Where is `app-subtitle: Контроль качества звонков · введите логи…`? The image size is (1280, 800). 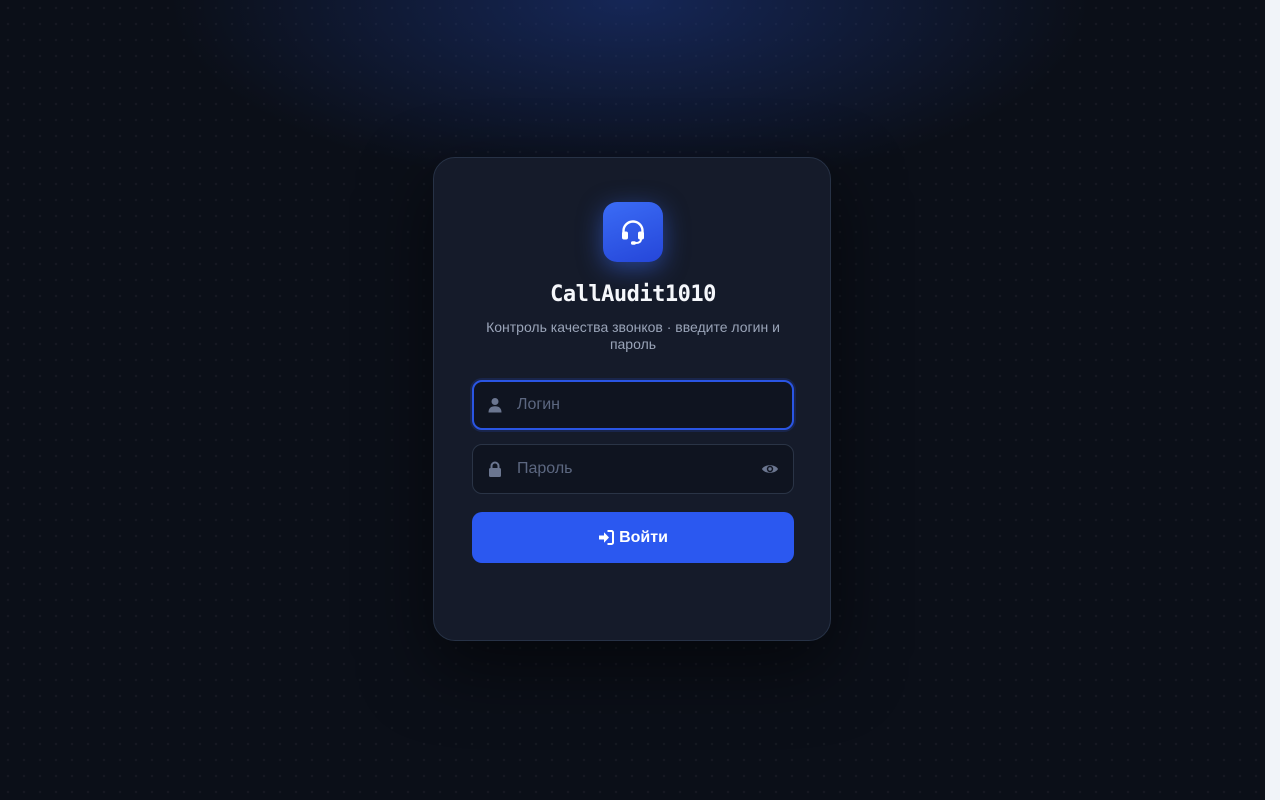
app-subtitle: Контроль качества звонков · введите логи… is located at coordinates (633, 335).